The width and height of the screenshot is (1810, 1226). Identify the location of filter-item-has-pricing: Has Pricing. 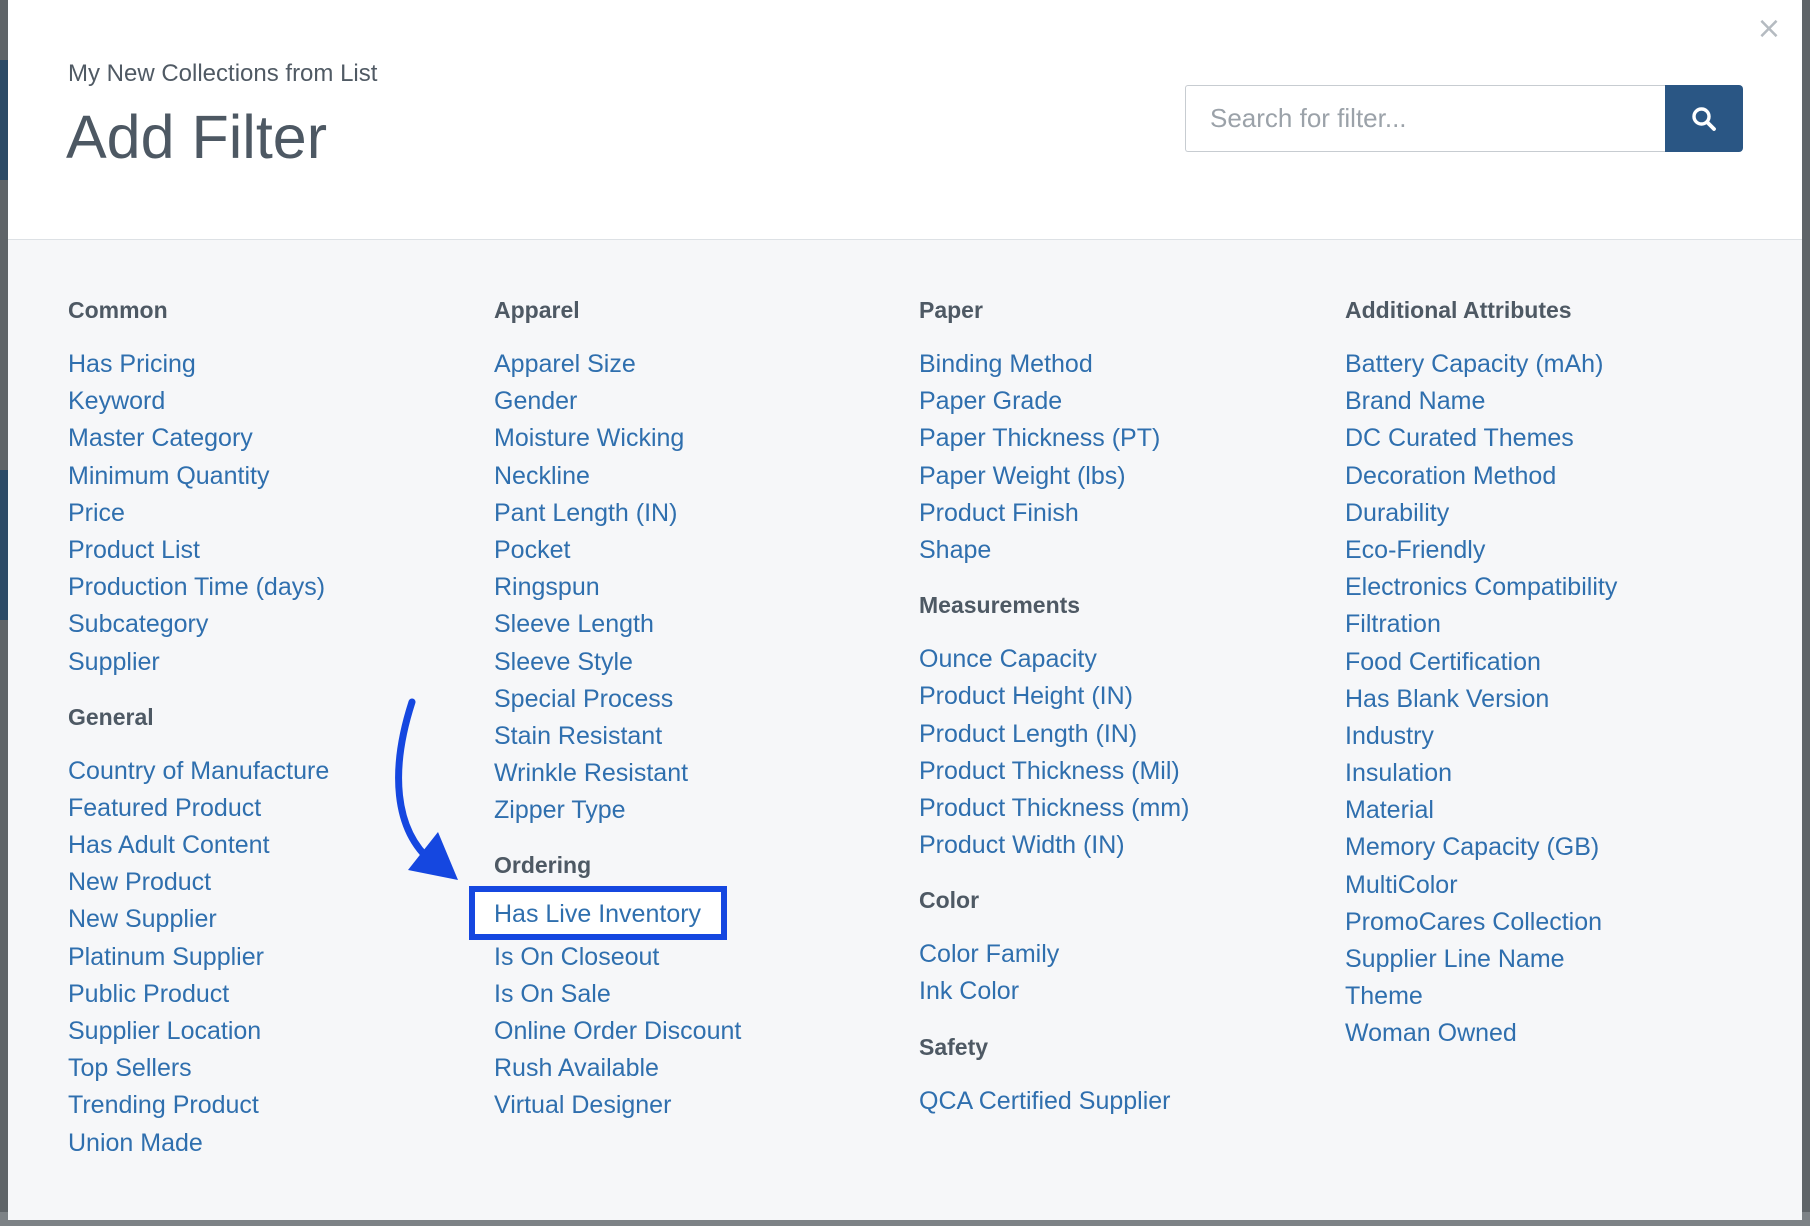
(278, 364).